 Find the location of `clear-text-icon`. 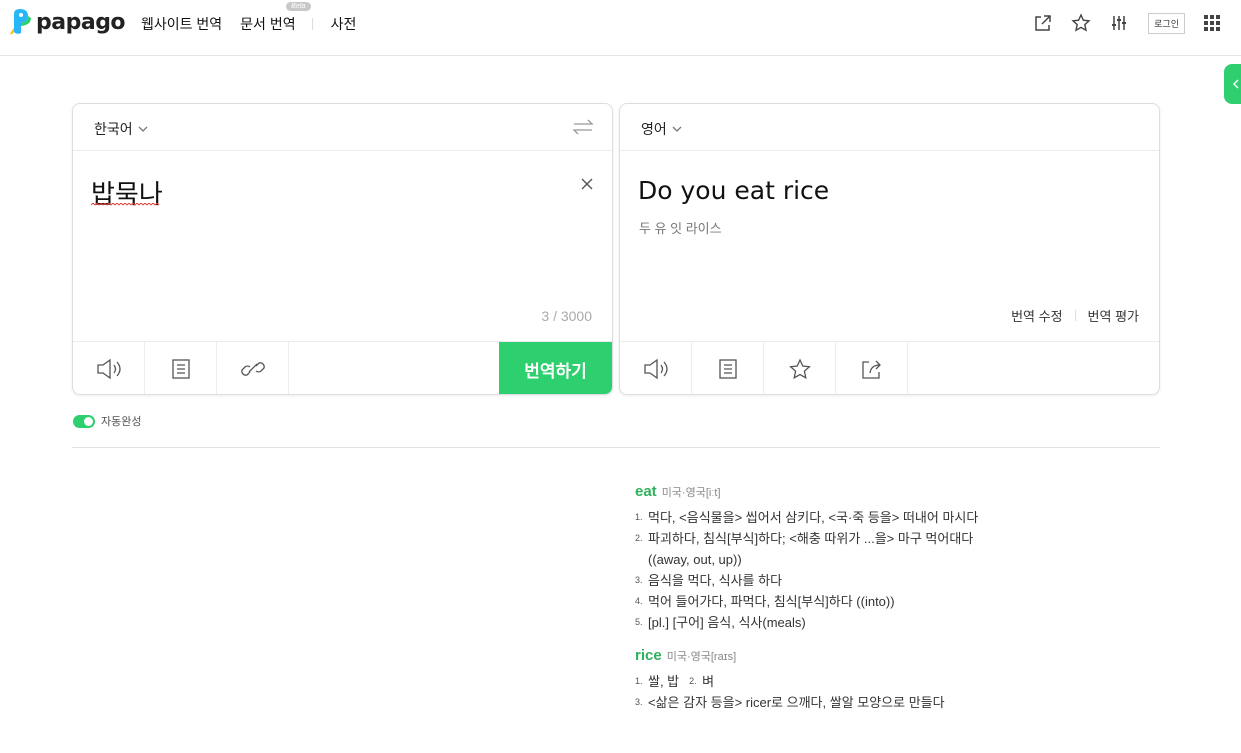

clear-text-icon is located at coordinates (587, 186).